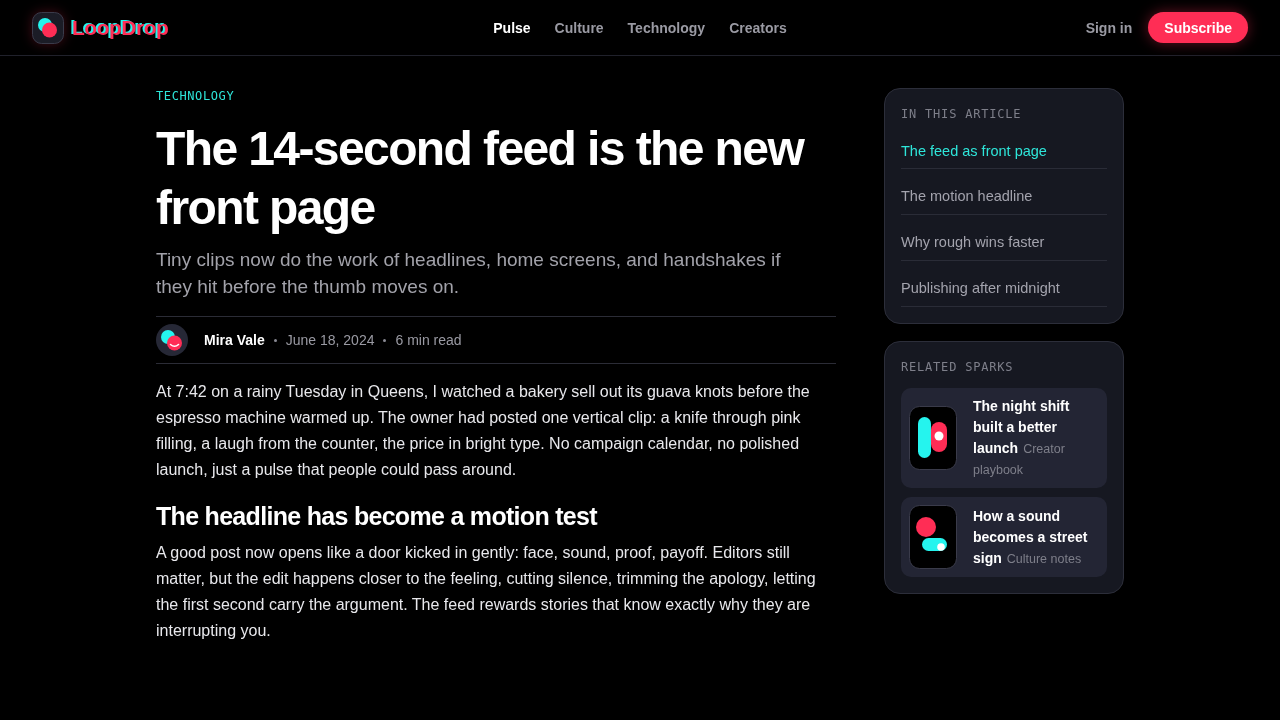 Image resolution: width=1280 pixels, height=720 pixels. I want to click on read-time: 6 min read, so click(428, 340).